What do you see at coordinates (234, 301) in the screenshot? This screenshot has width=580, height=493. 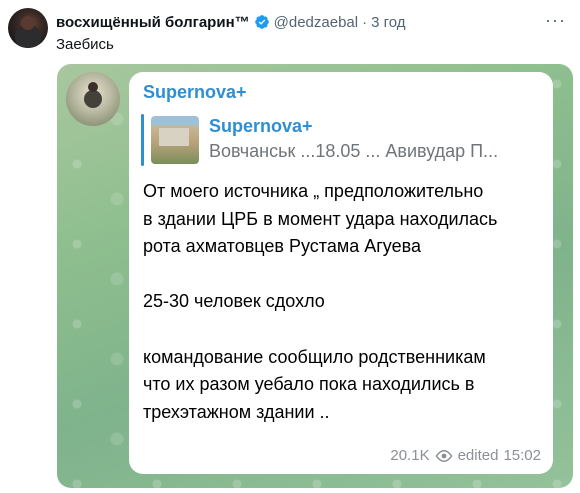 I see `message-line: 25-30 человек сдохло` at bounding box center [234, 301].